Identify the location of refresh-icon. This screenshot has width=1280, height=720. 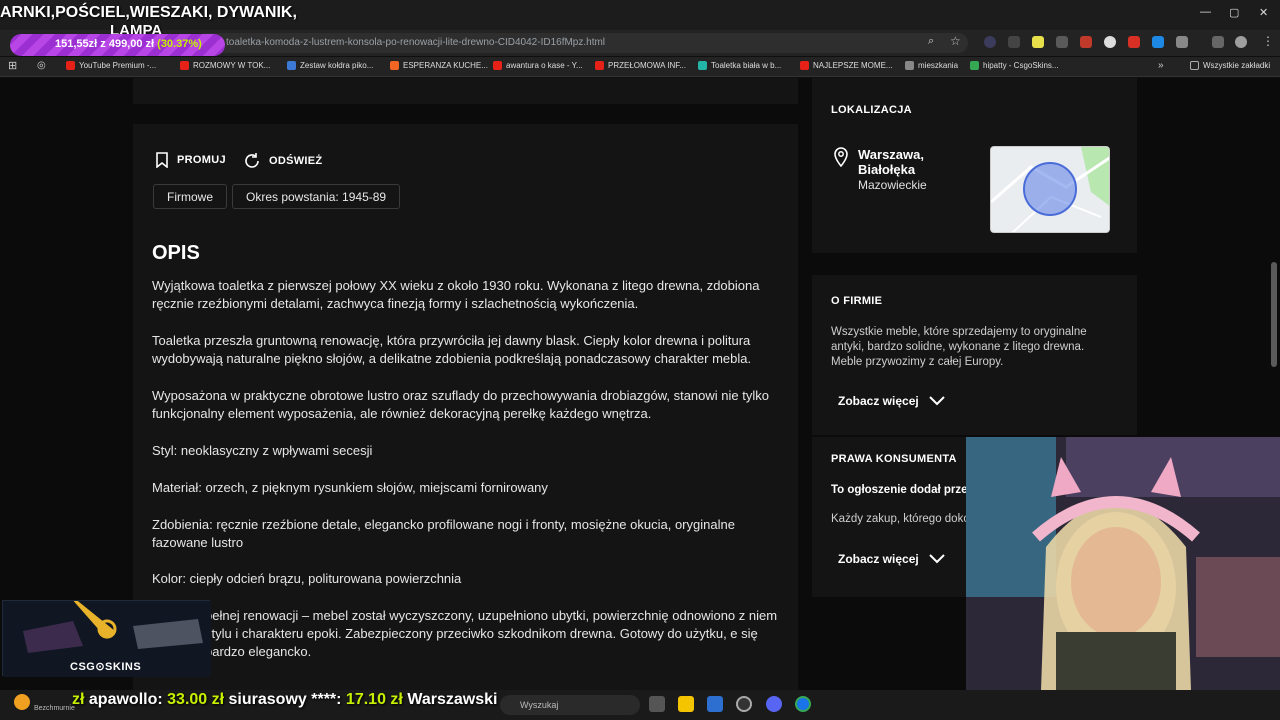
(252, 160).